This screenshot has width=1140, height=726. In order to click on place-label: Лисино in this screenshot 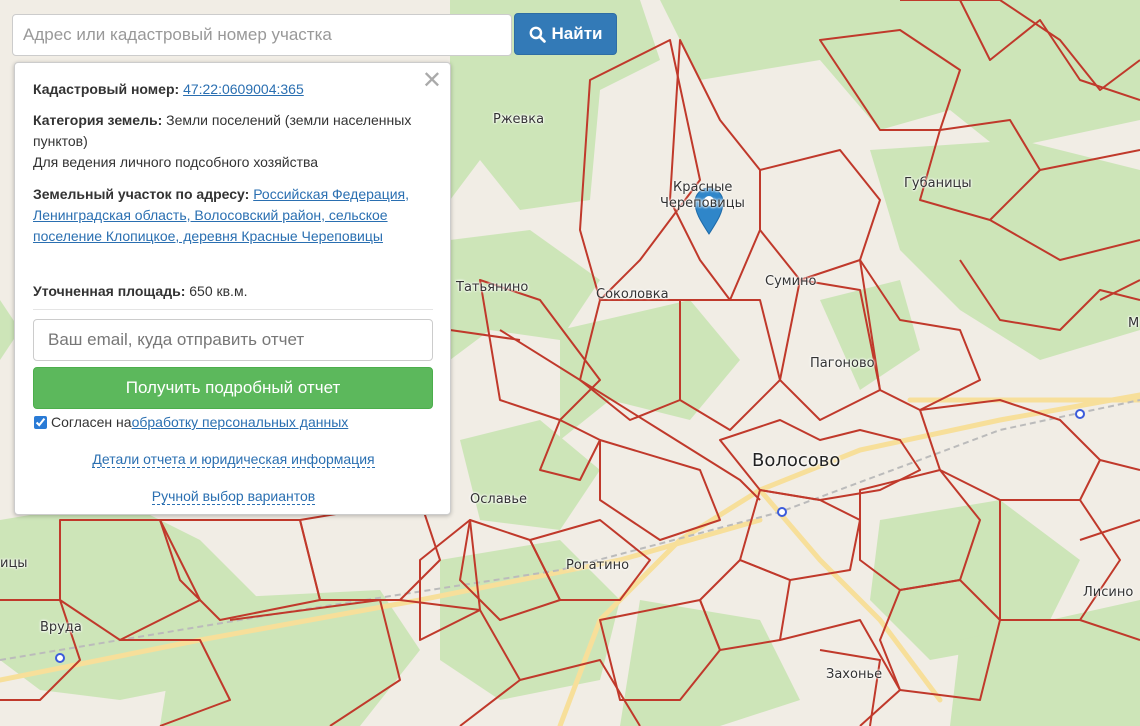, I will do `click(1108, 592)`.